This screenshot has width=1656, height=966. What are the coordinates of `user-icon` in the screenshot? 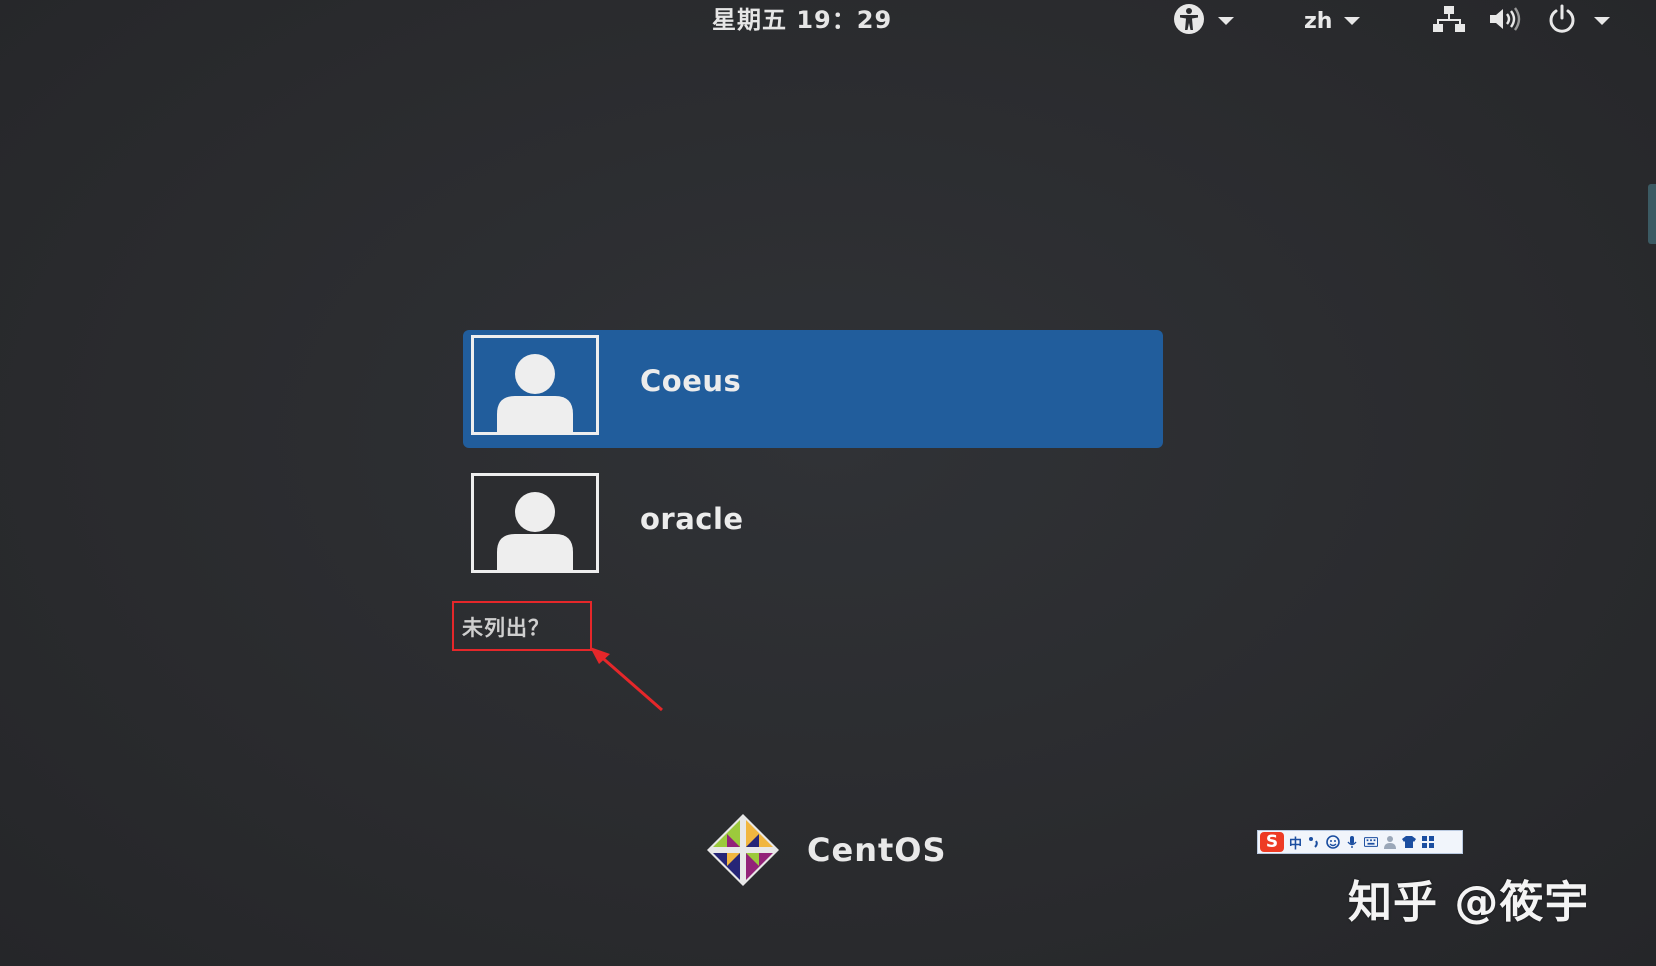 It's located at (1390, 842).